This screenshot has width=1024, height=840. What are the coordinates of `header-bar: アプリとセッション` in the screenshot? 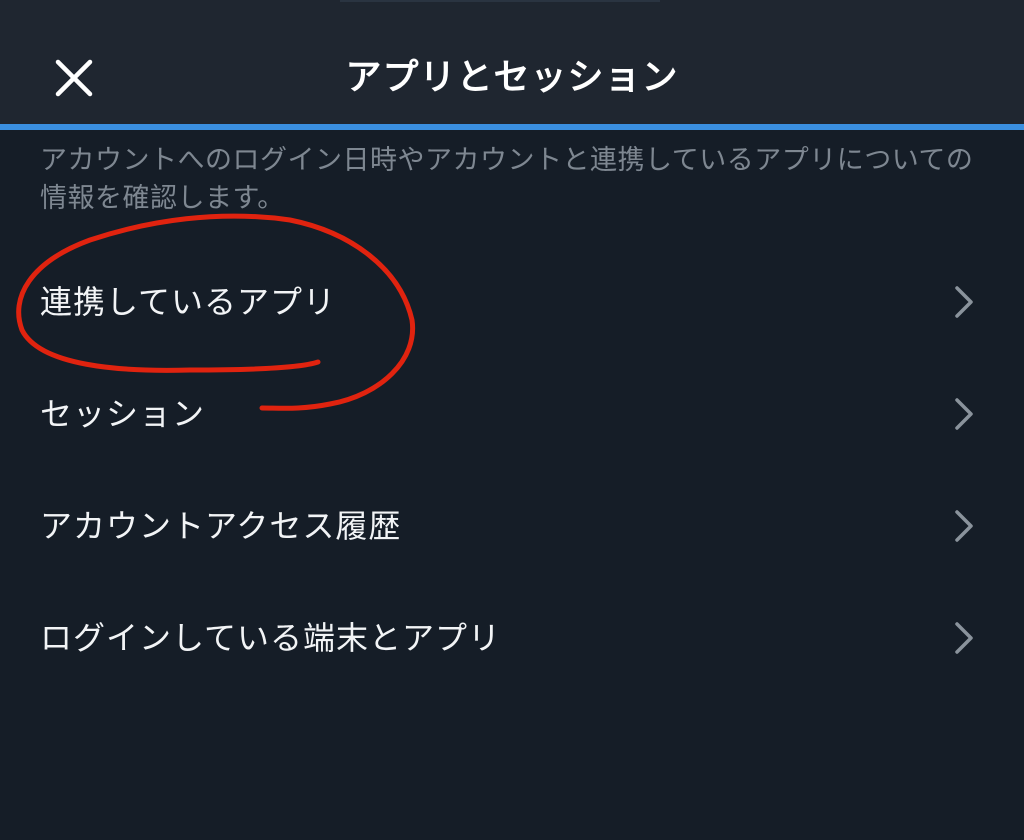 It's located at (512, 62).